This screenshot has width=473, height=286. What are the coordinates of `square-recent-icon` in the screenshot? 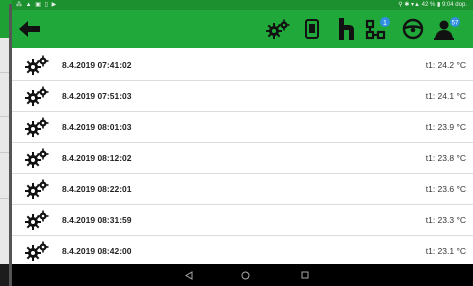 It's located at (305, 275).